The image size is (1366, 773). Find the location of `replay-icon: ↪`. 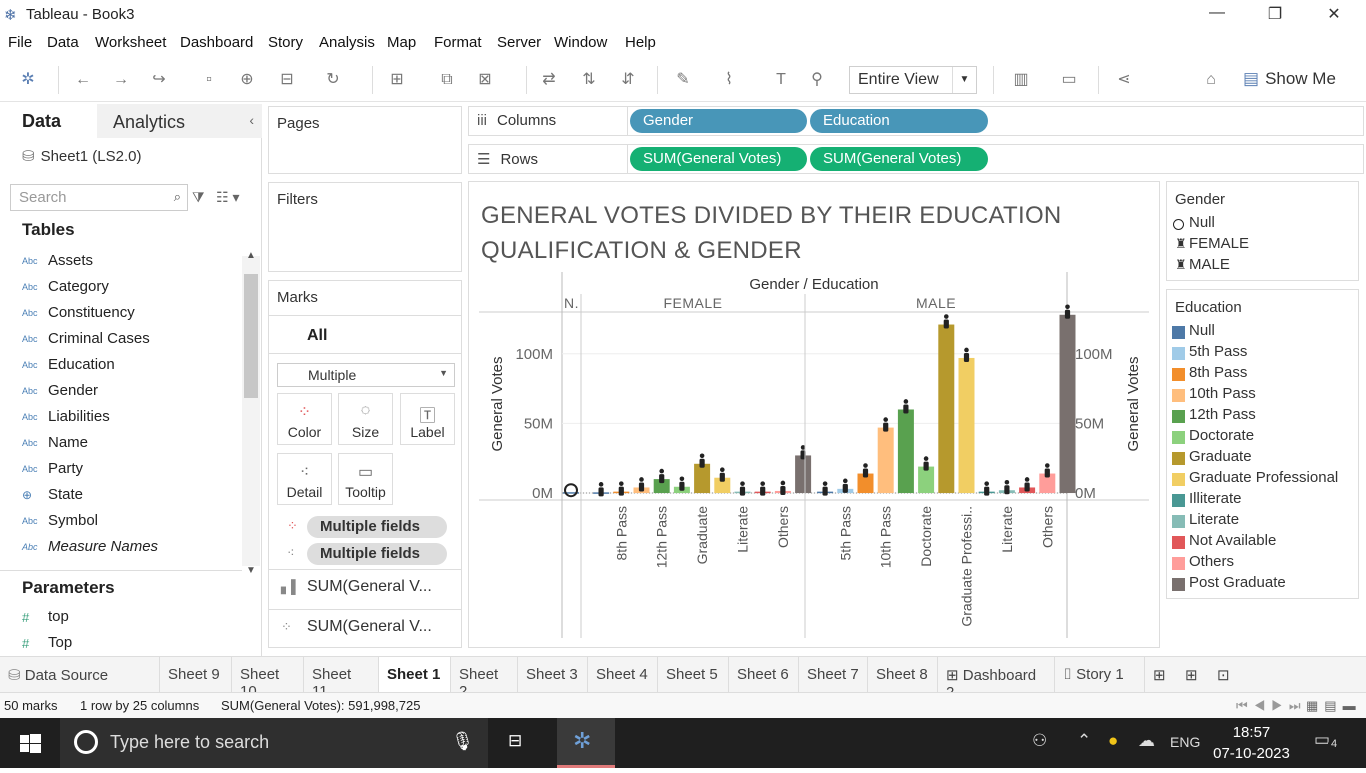

replay-icon: ↪ is located at coordinates (159, 80).